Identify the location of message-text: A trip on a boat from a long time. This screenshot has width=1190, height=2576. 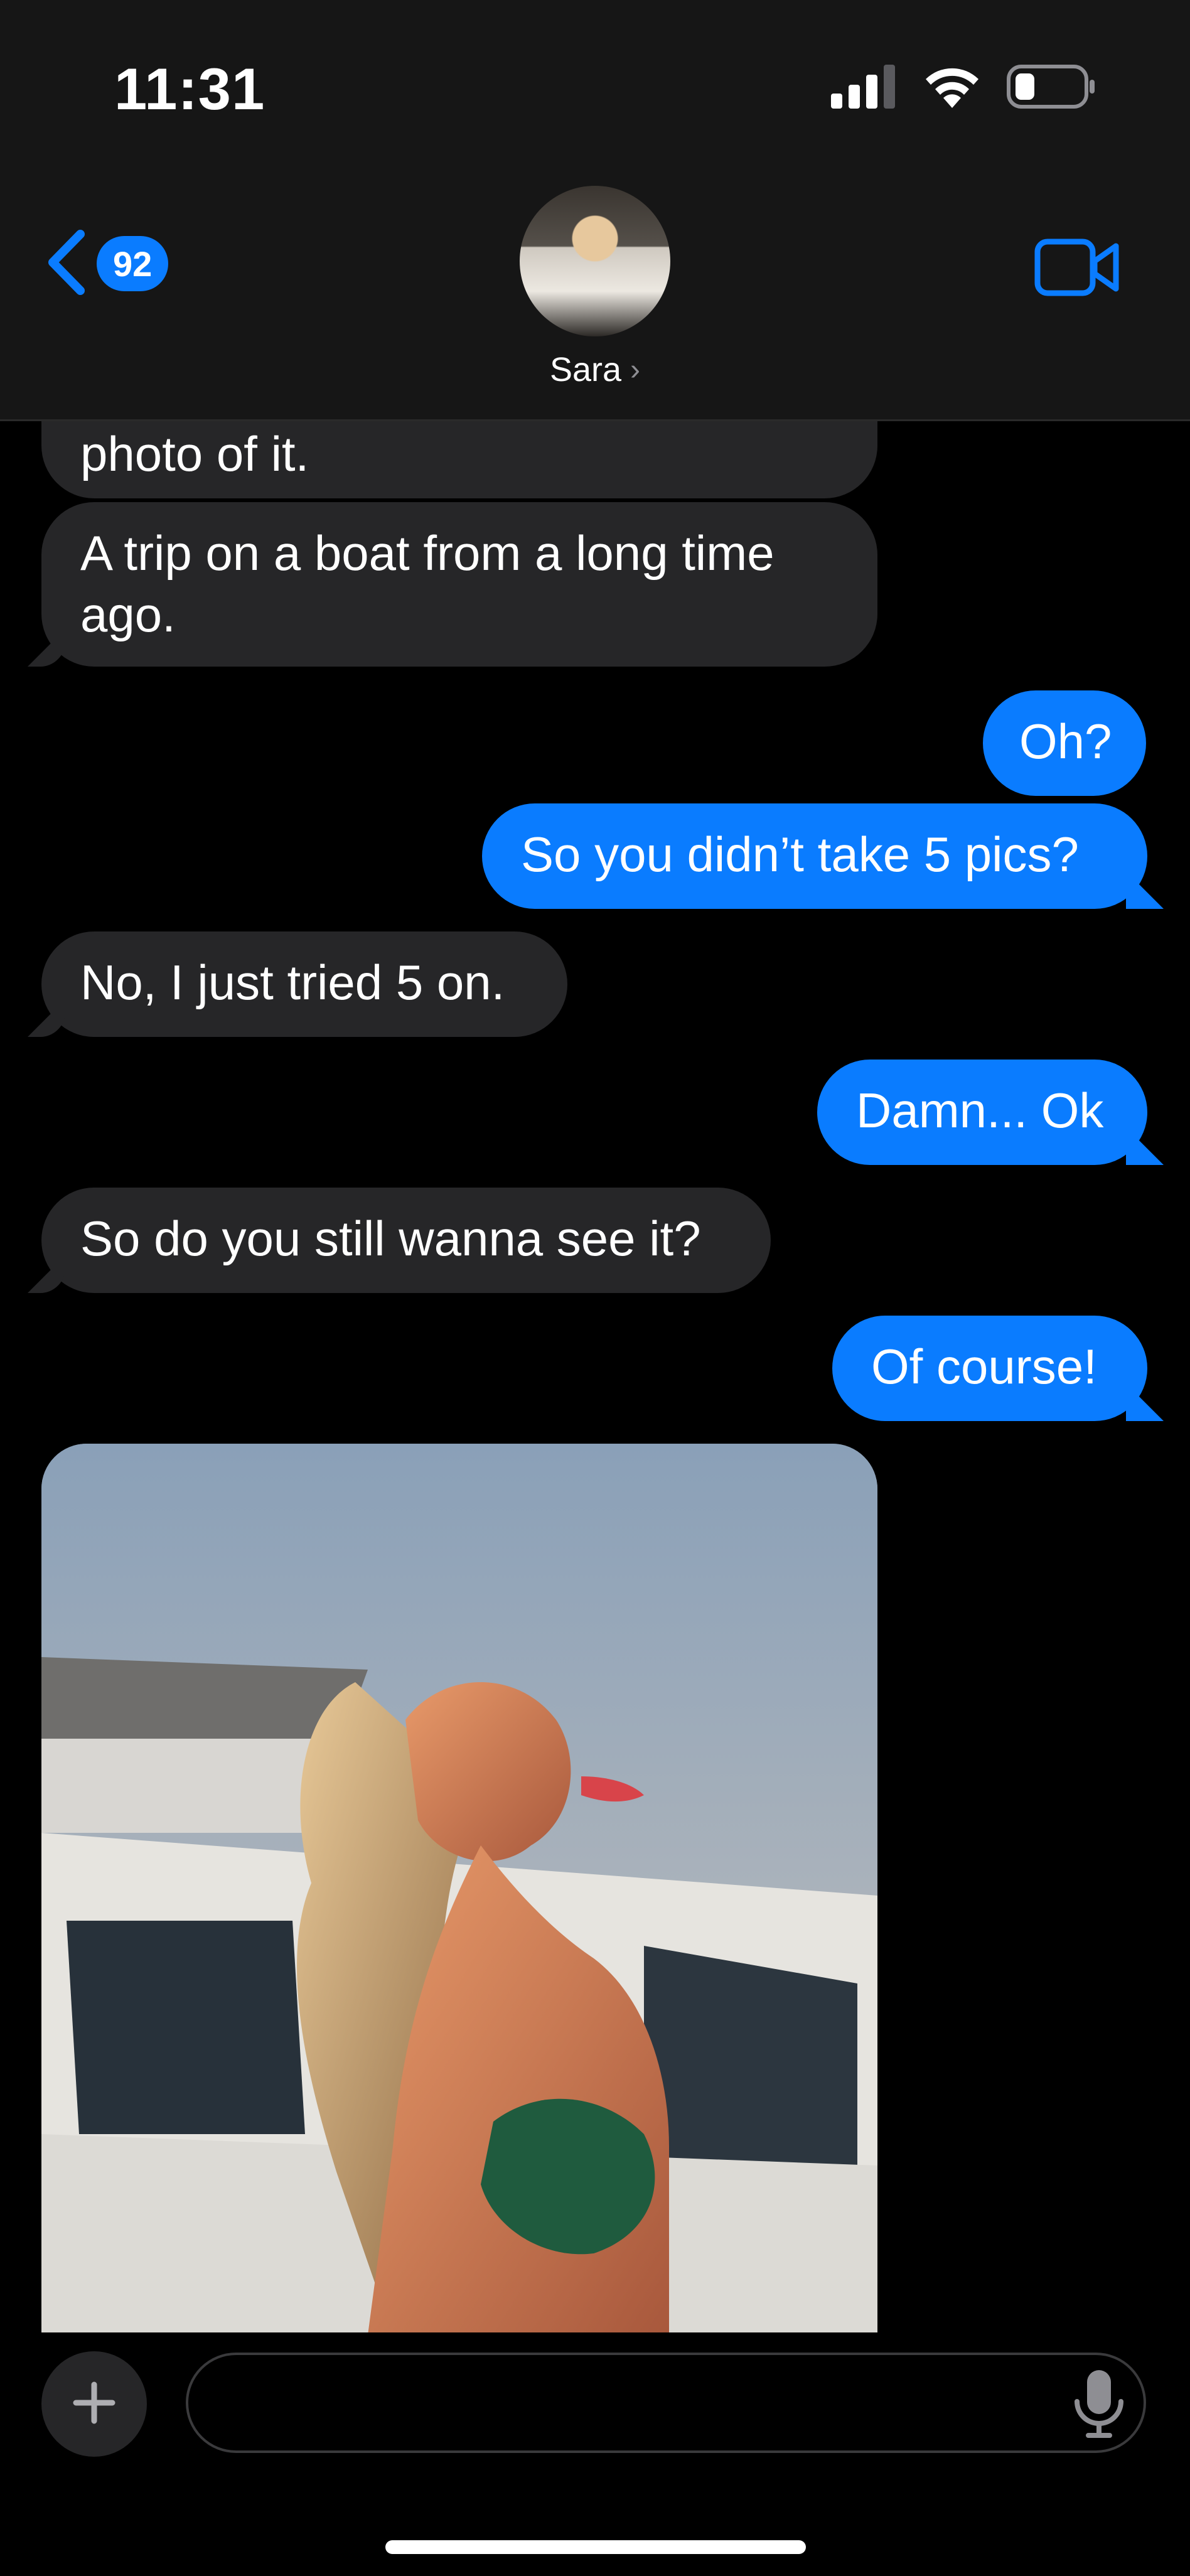
(427, 553).